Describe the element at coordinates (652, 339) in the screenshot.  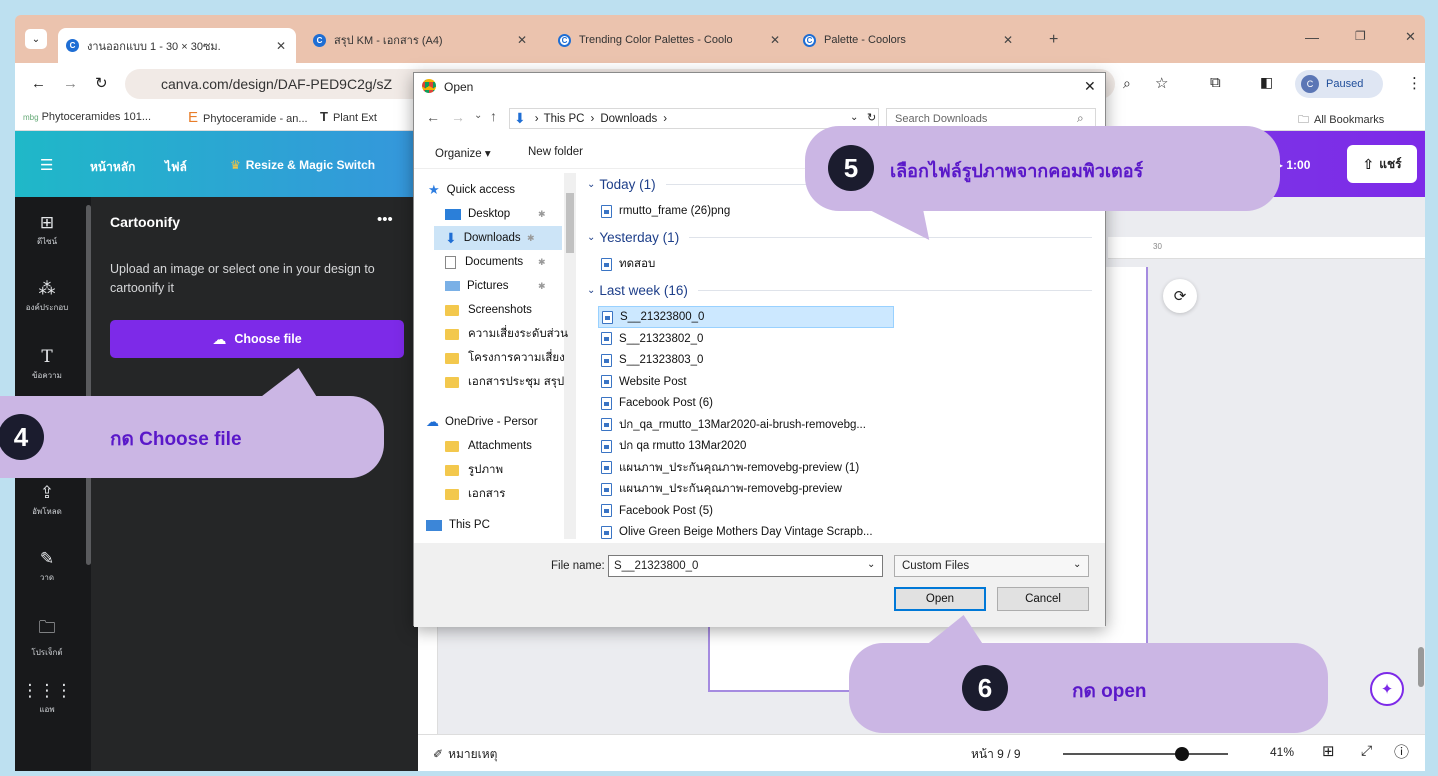
I see `file-item: S__21323802_0` at that location.